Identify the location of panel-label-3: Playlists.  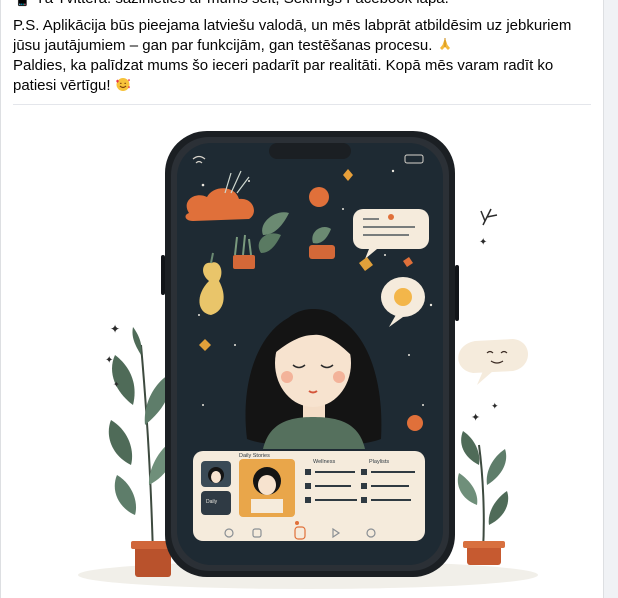
(379, 462).